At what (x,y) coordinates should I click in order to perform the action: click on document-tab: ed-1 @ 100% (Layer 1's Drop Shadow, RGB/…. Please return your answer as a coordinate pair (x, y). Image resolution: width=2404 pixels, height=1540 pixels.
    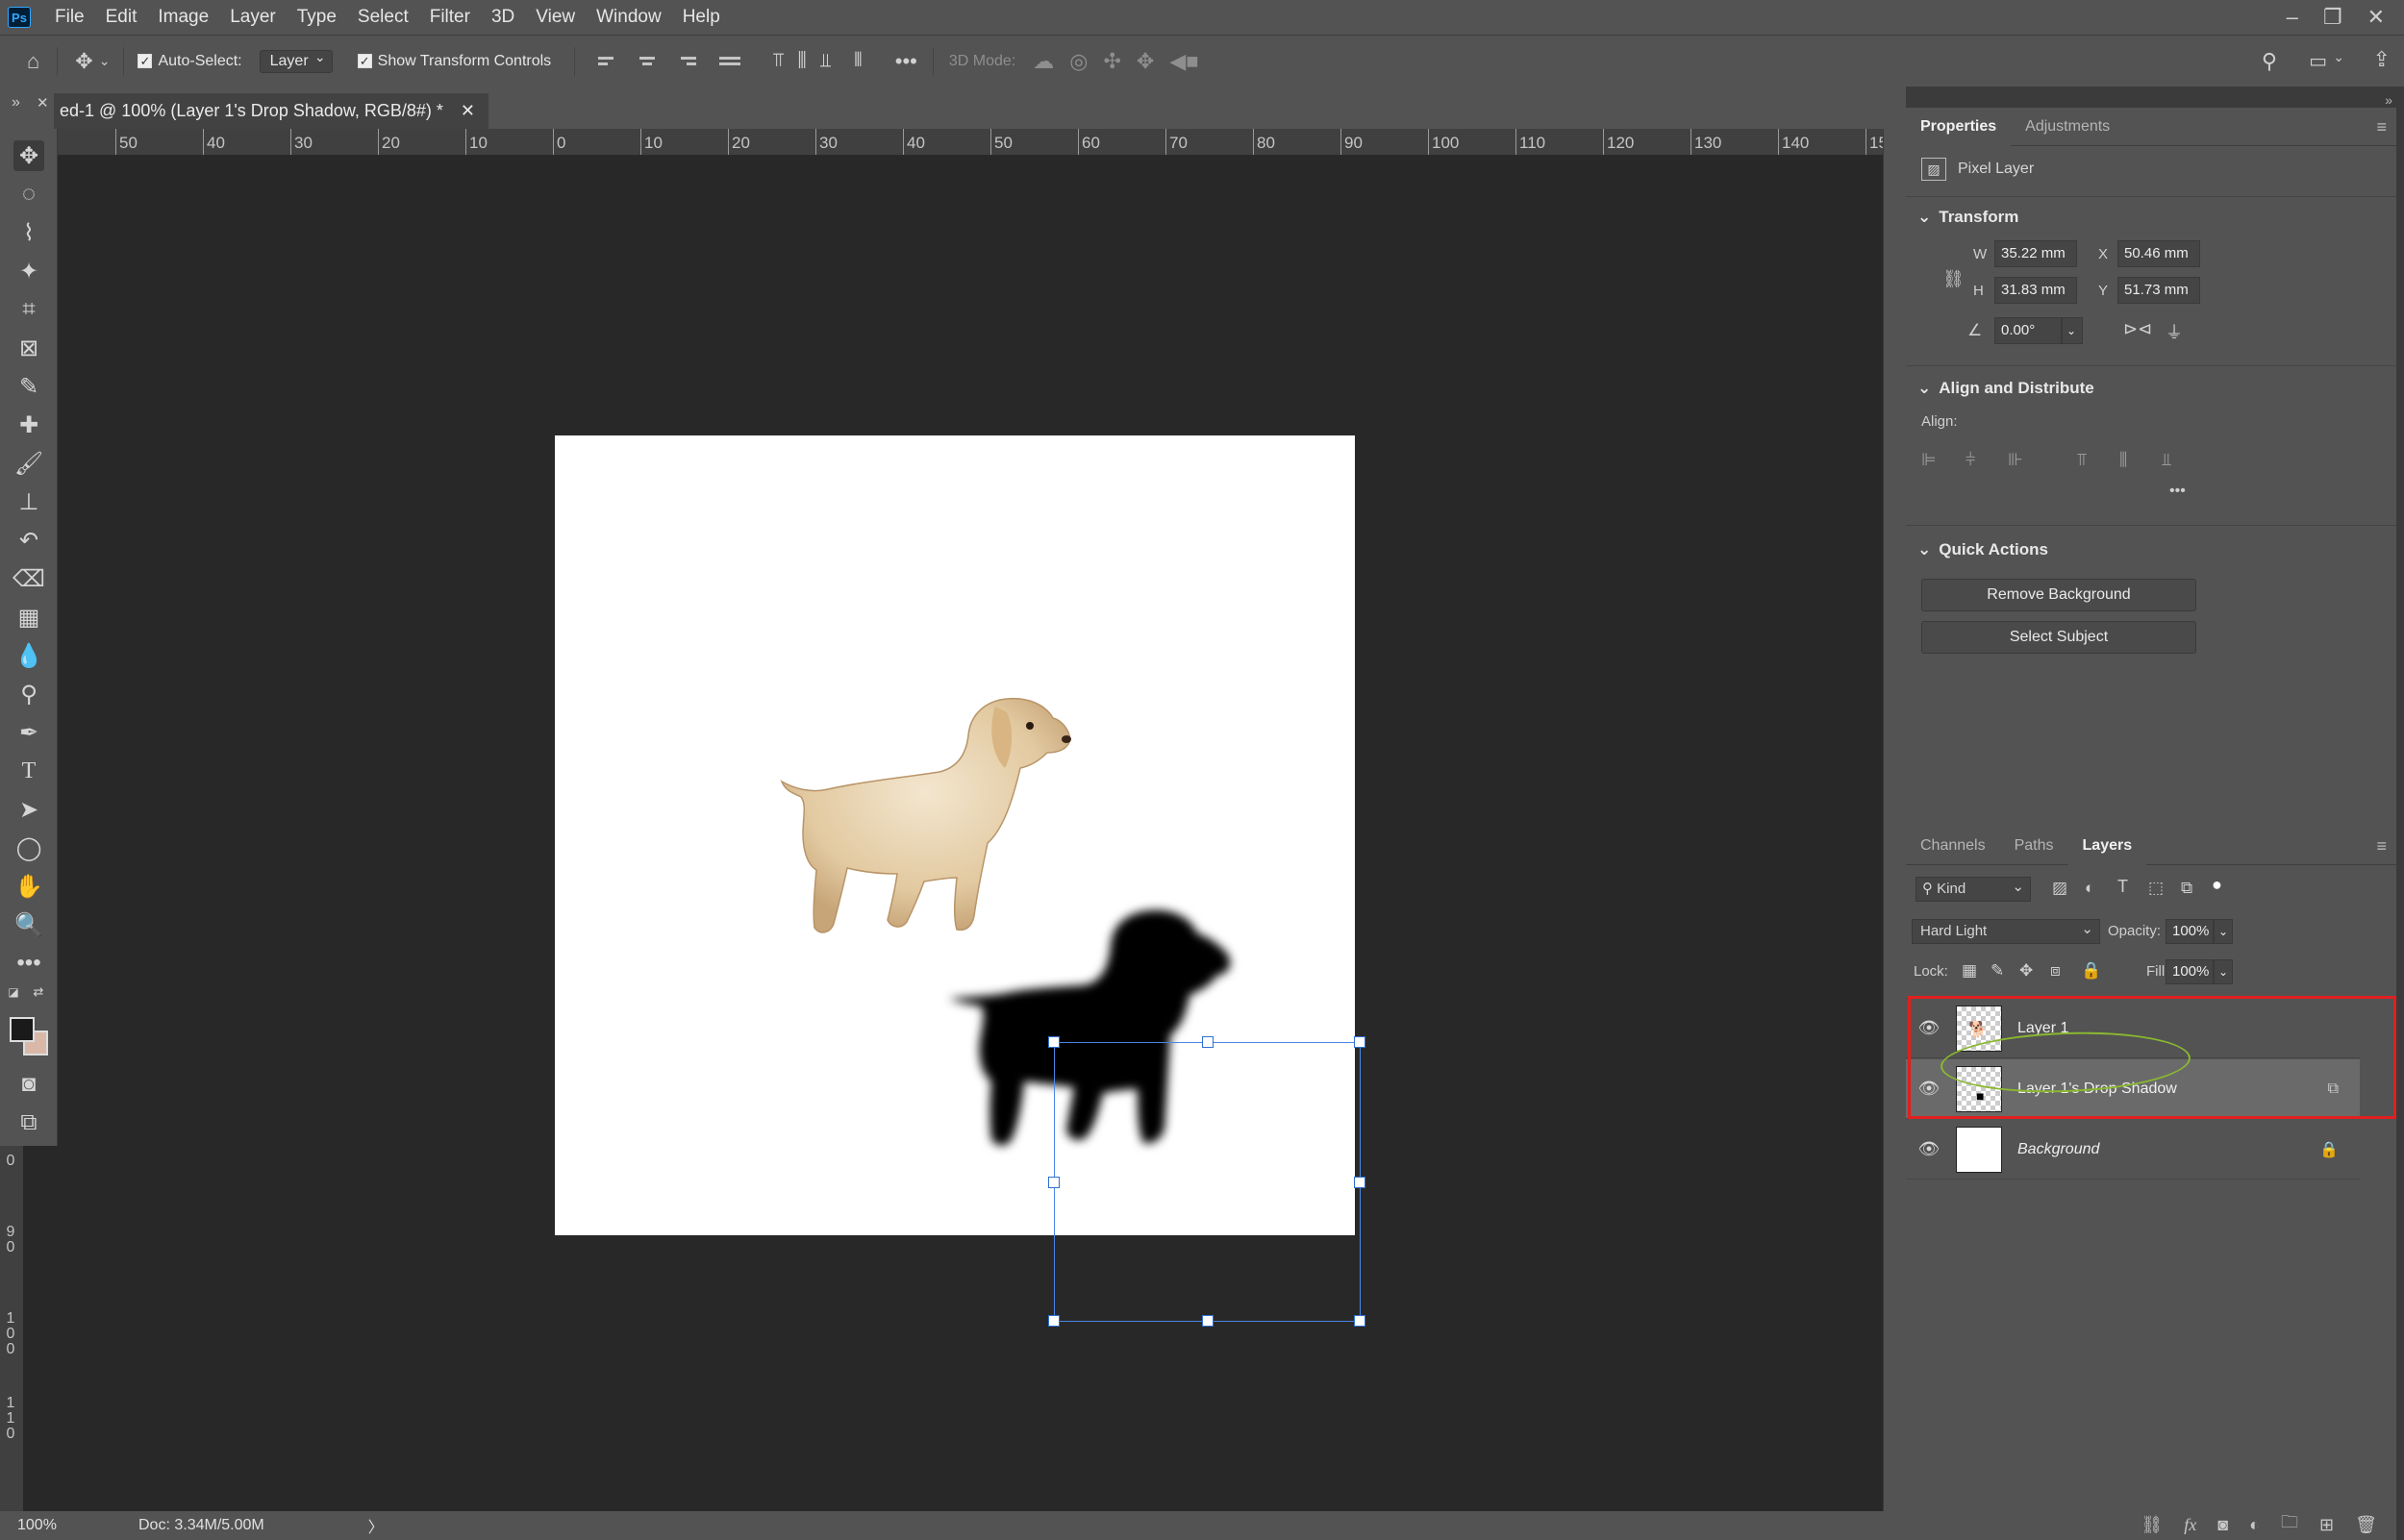
    Looking at the image, I should click on (271, 110).